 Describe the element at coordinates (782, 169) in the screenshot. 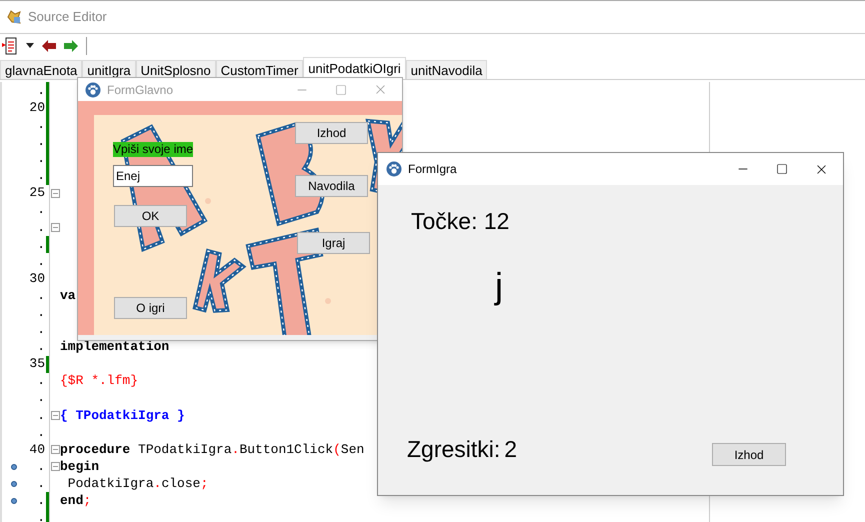

I see `maximize-icon` at that location.